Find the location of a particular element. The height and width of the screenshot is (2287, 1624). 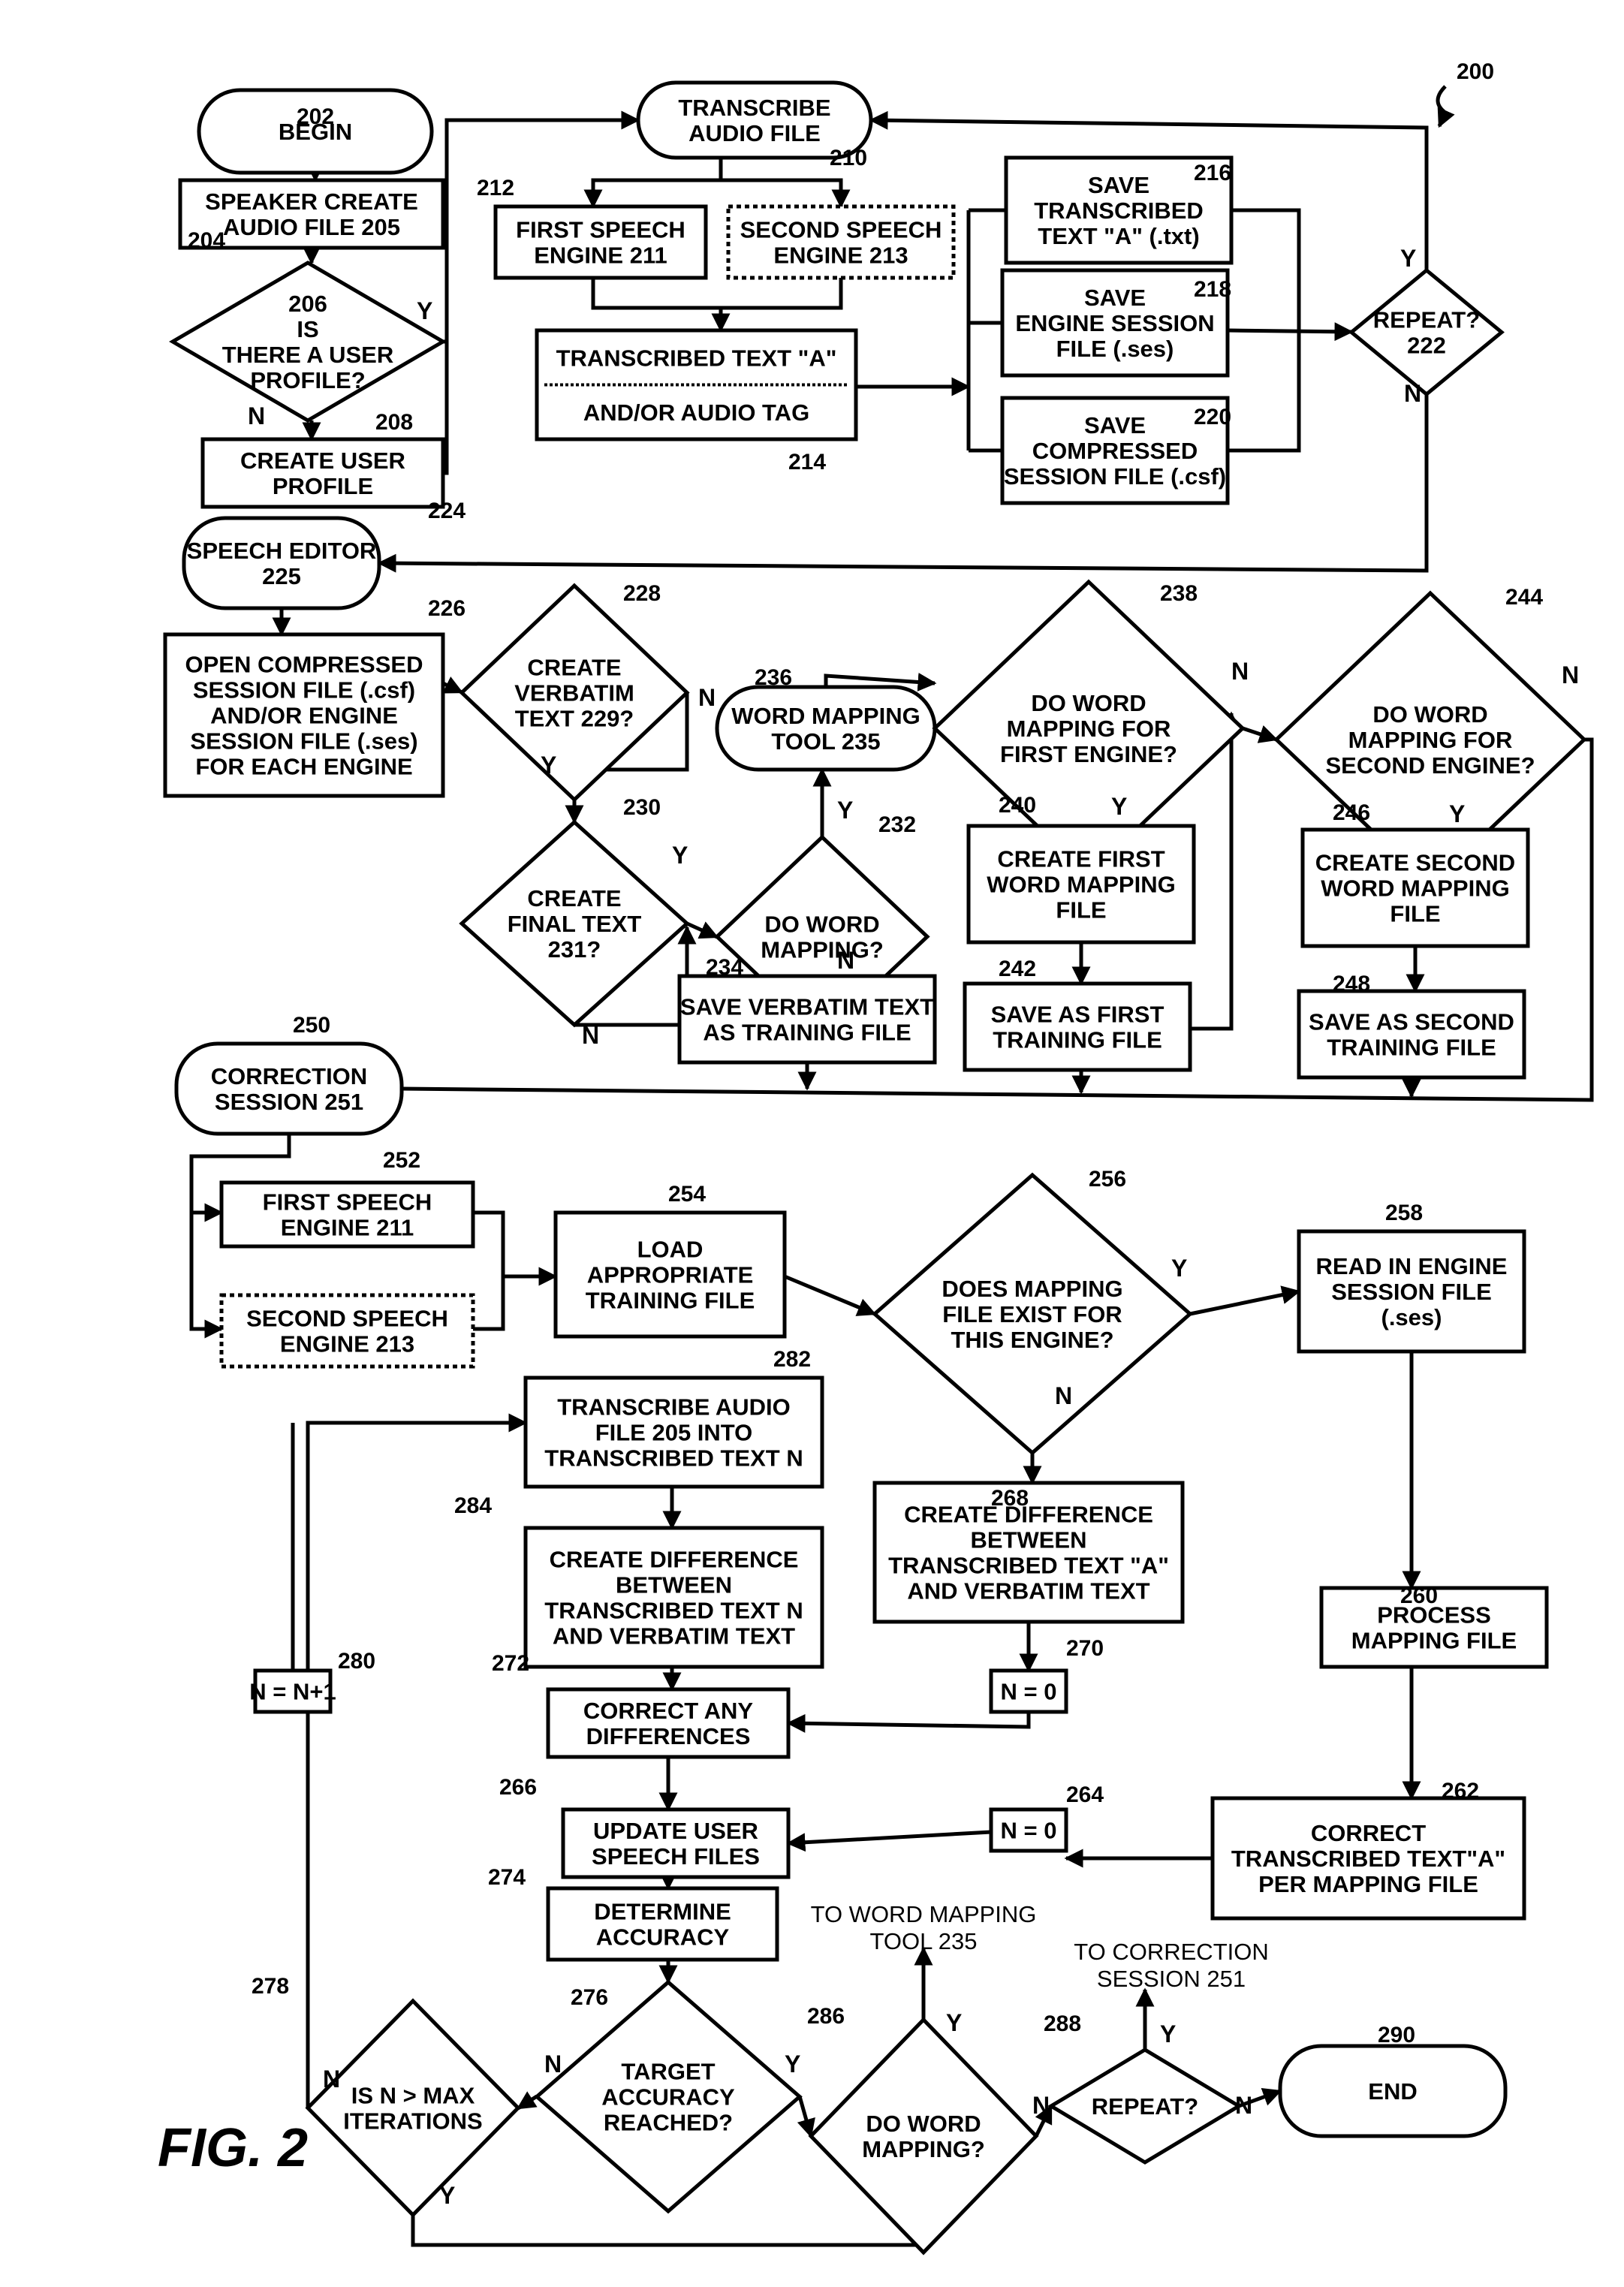

node-213: SECOND SPEECHENGINE 213 is located at coordinates (841, 242).